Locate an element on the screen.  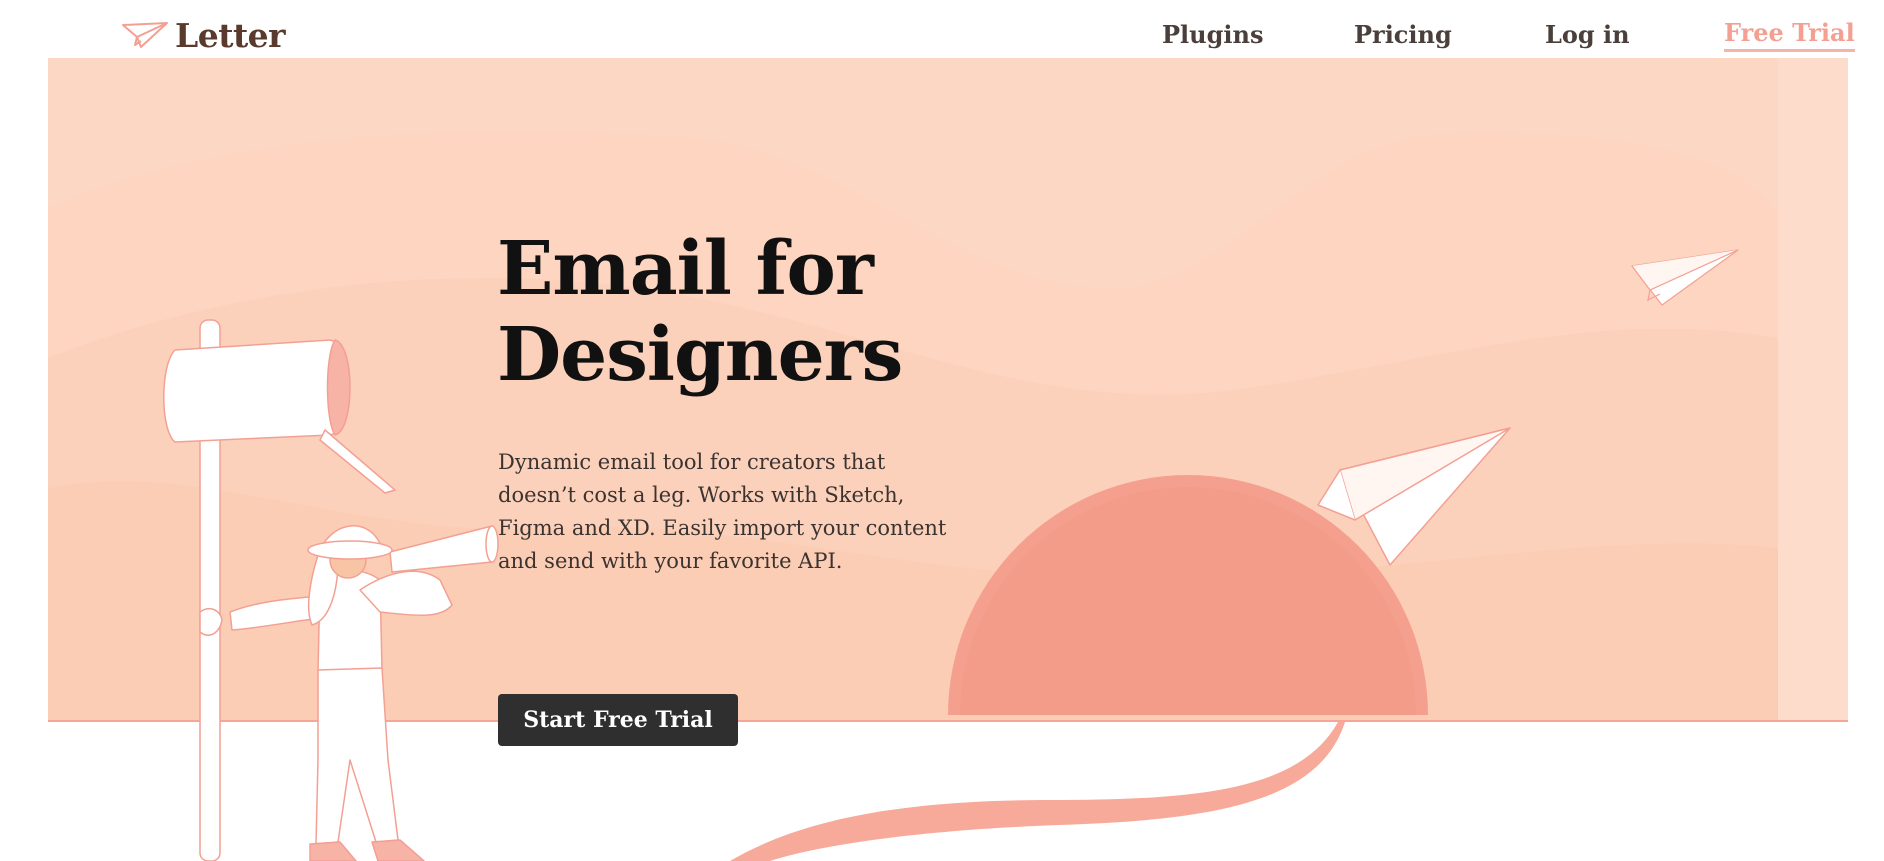
logo: Letter is located at coordinates (203, 35).